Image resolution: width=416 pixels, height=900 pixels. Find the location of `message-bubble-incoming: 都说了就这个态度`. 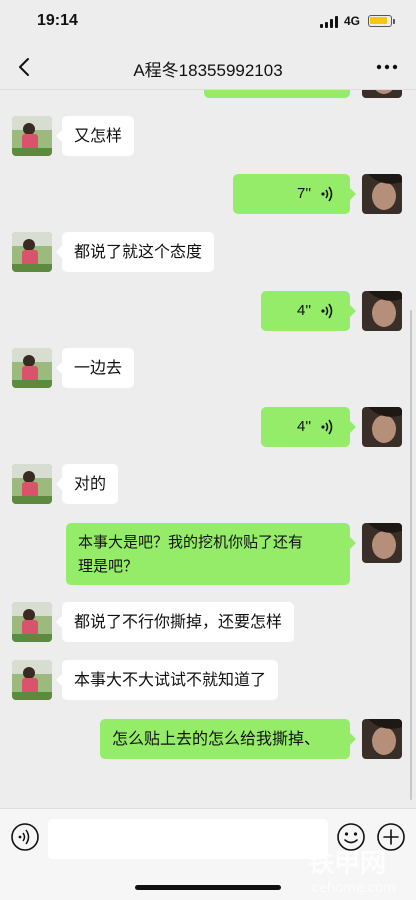

message-bubble-incoming: 都说了就这个态度 is located at coordinates (135, 252).